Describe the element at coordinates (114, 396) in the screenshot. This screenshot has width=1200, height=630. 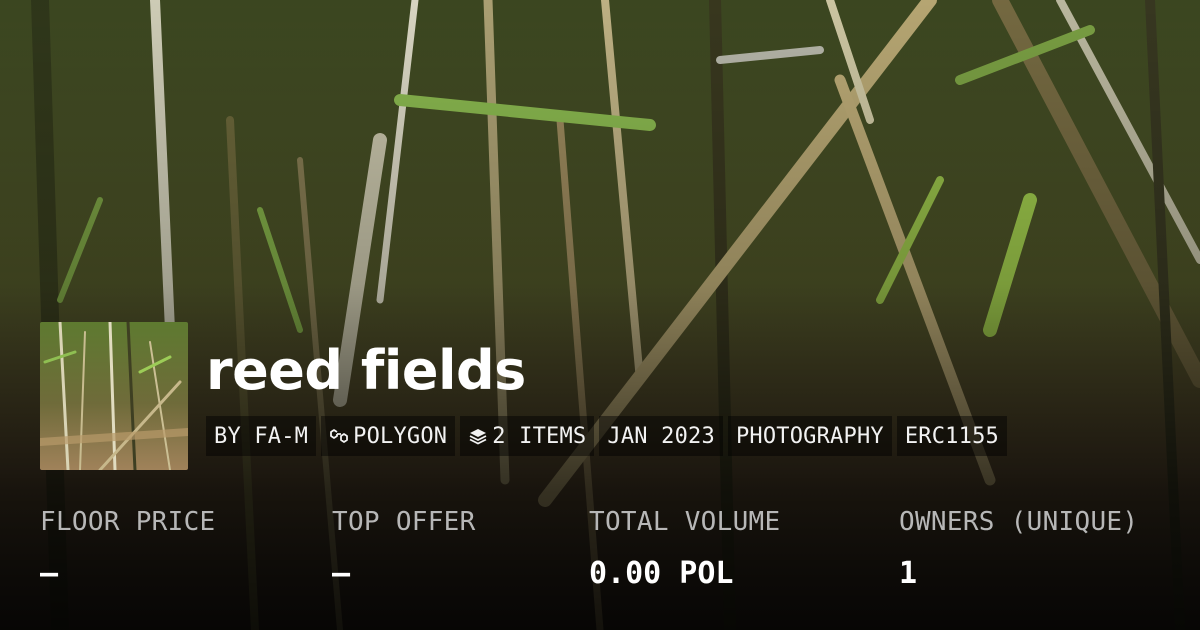
I see `collection-avatar-image` at that location.